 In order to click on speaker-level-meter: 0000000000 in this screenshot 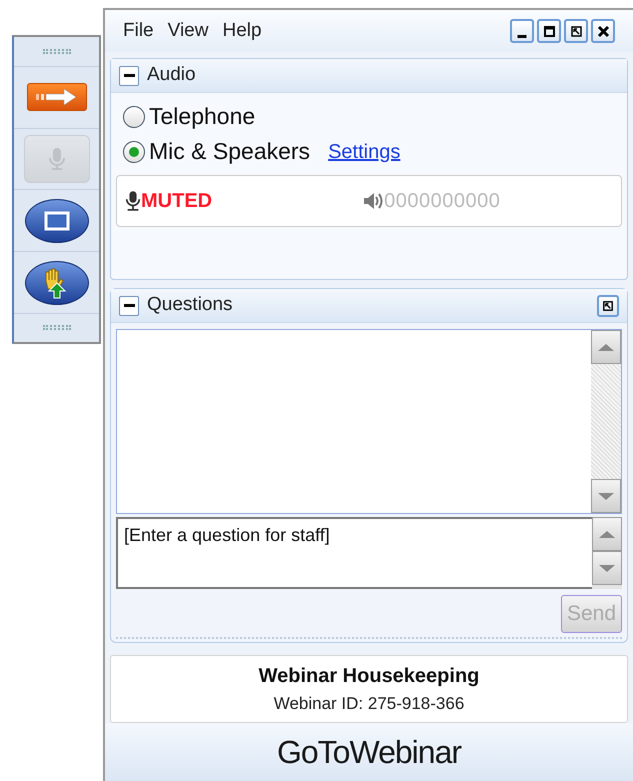, I will do `click(442, 201)`.